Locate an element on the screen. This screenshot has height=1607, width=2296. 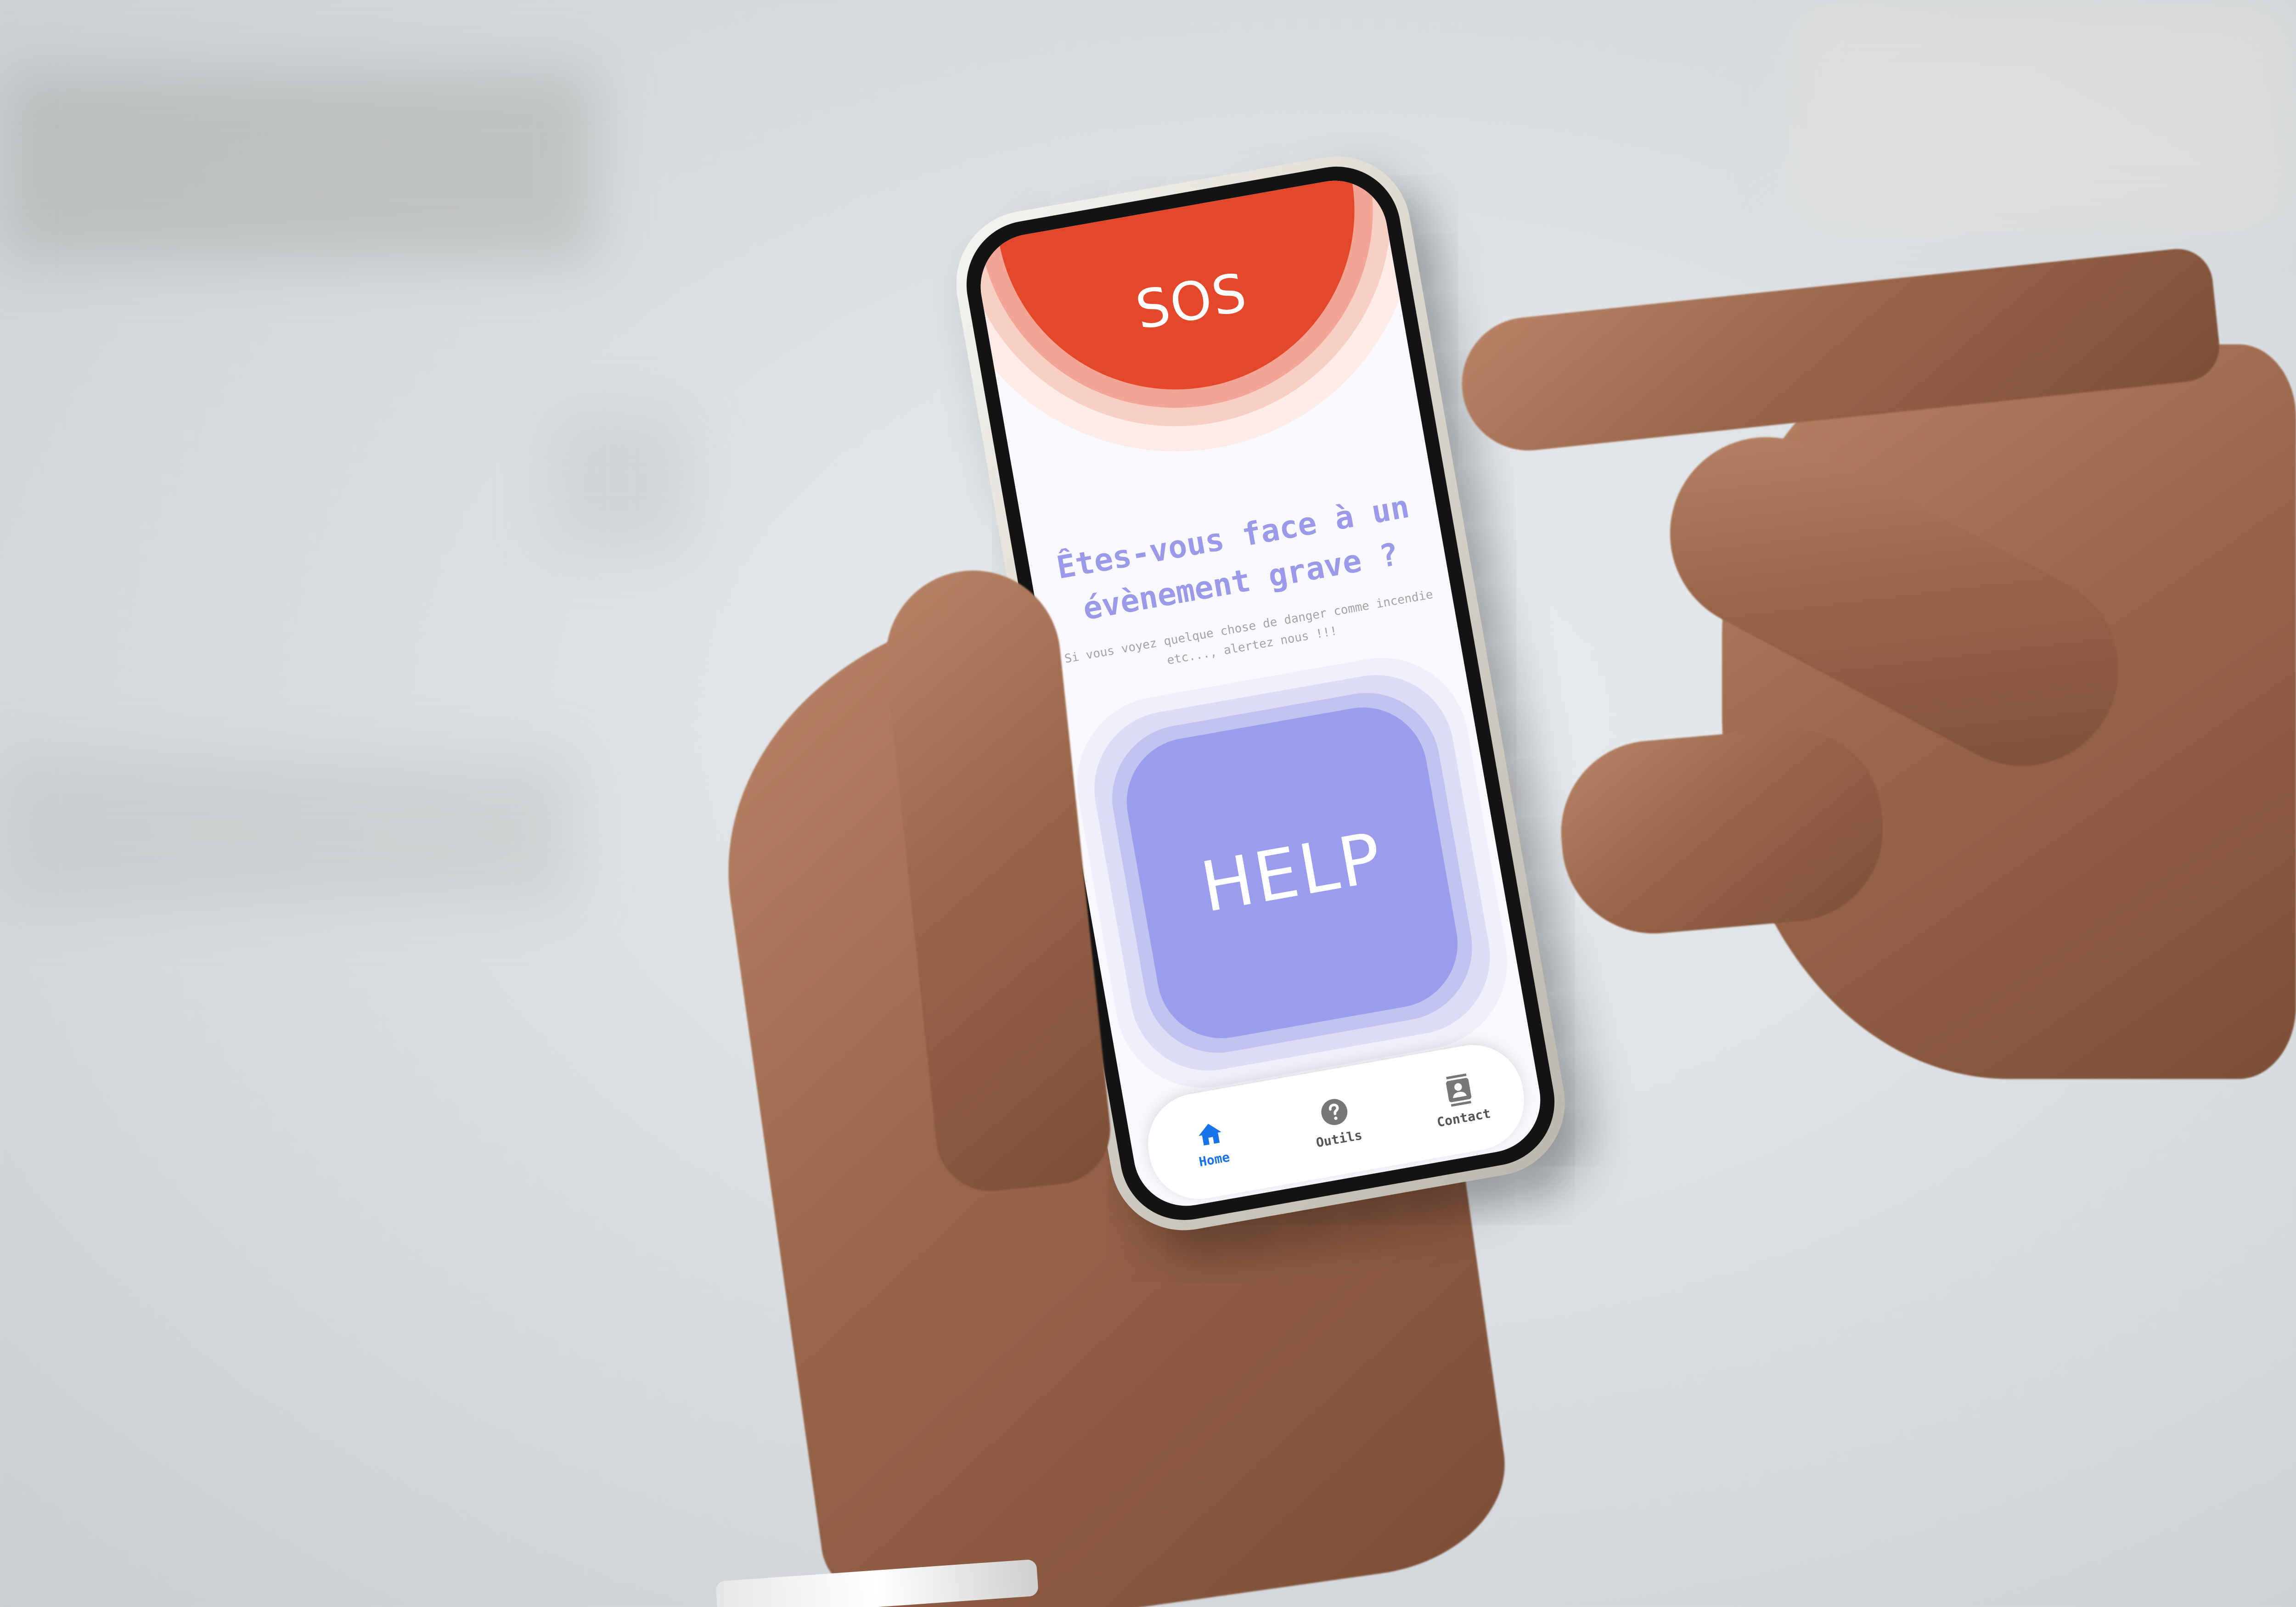
sos-button: SOS is located at coordinates (1177, 295).